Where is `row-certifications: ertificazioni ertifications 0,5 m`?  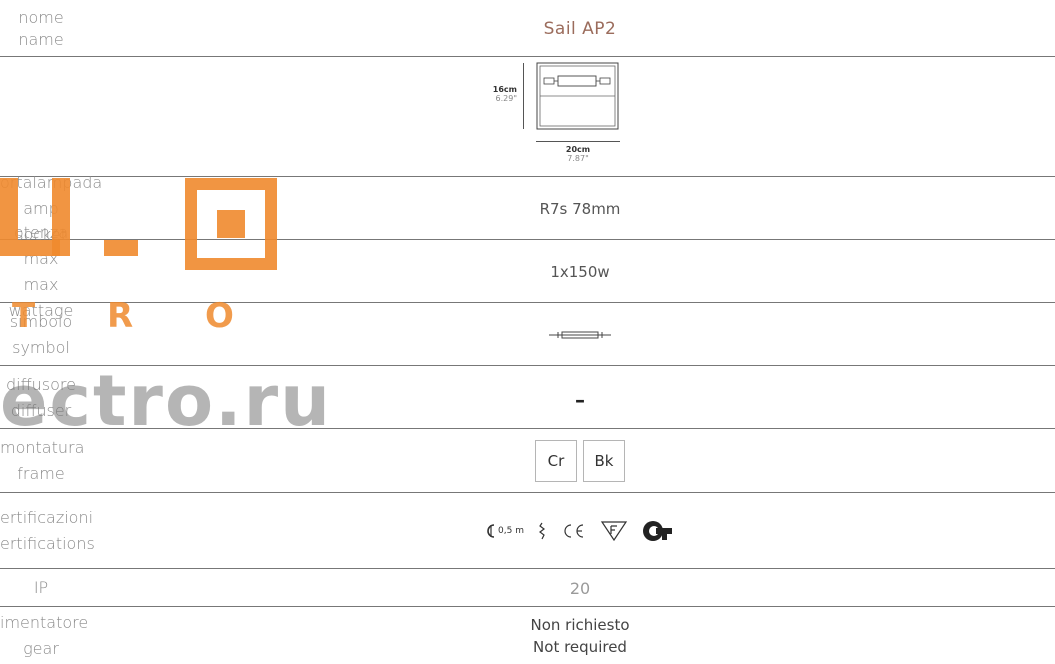
row-certifications: ertificazioni ertifications 0,5 m is located at coordinates (527, 531).